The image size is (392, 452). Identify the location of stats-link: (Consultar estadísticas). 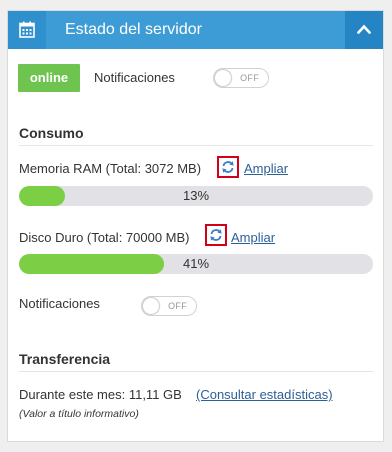
(264, 394).